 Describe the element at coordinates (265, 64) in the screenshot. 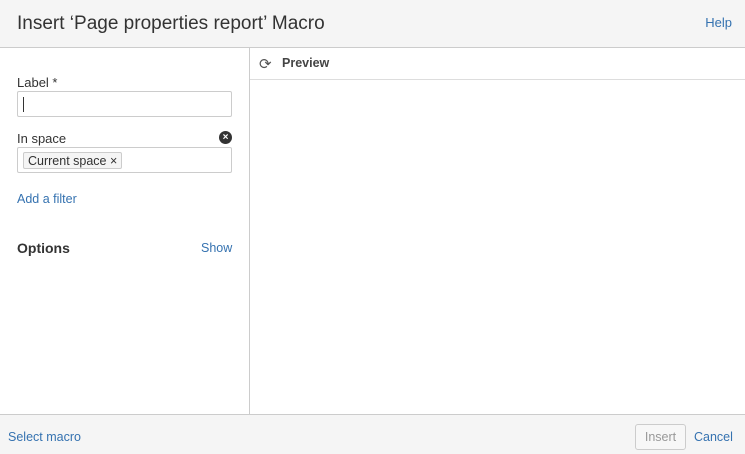

I see `refresh-icon: ⟳` at that location.